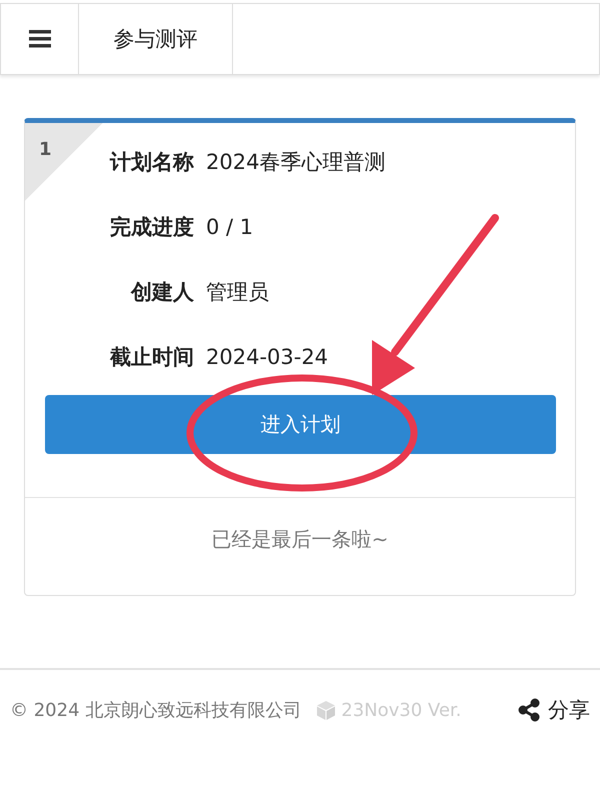 The width and height of the screenshot is (600, 800). What do you see at coordinates (152, 357) in the screenshot?
I see `field-label: 截止时间` at bounding box center [152, 357].